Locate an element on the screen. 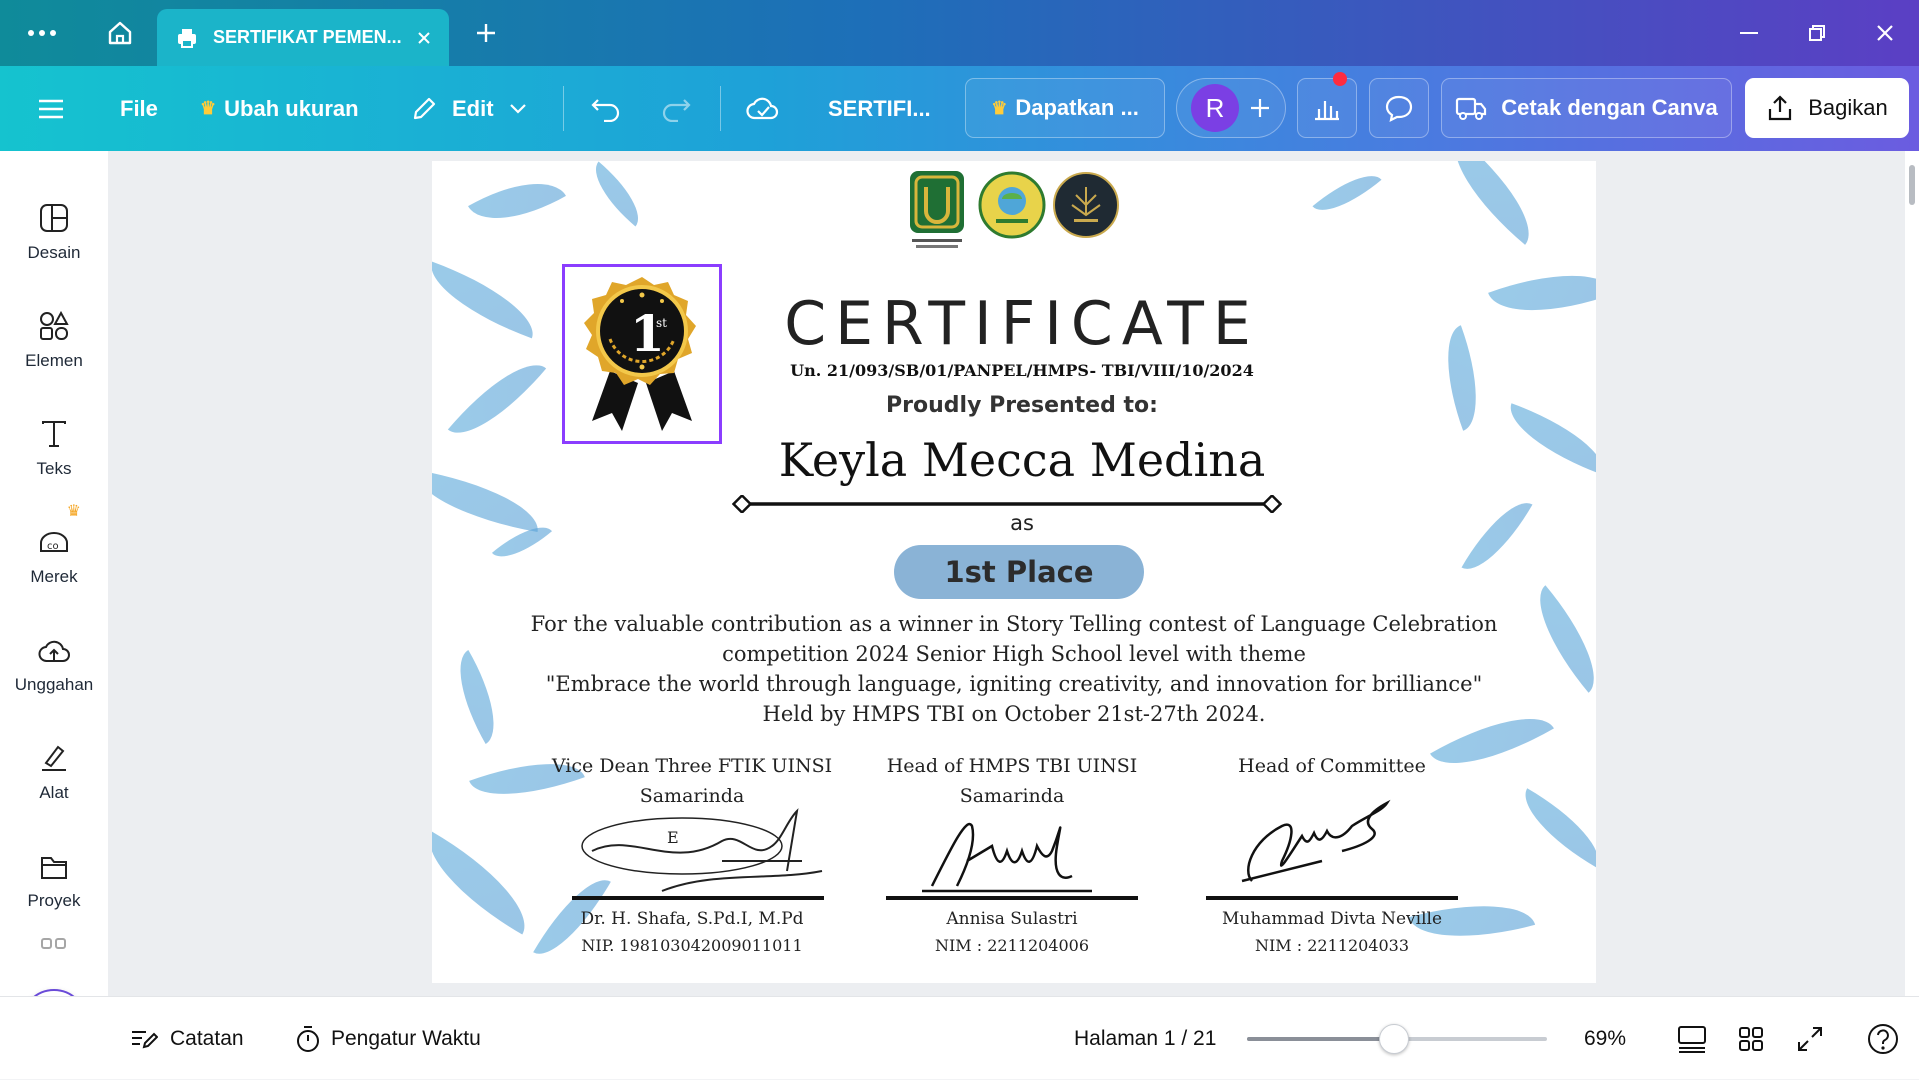 This screenshot has width=1919, height=1080. signer-title: Vice Dean Three FTIK UINSI is located at coordinates (692, 766).